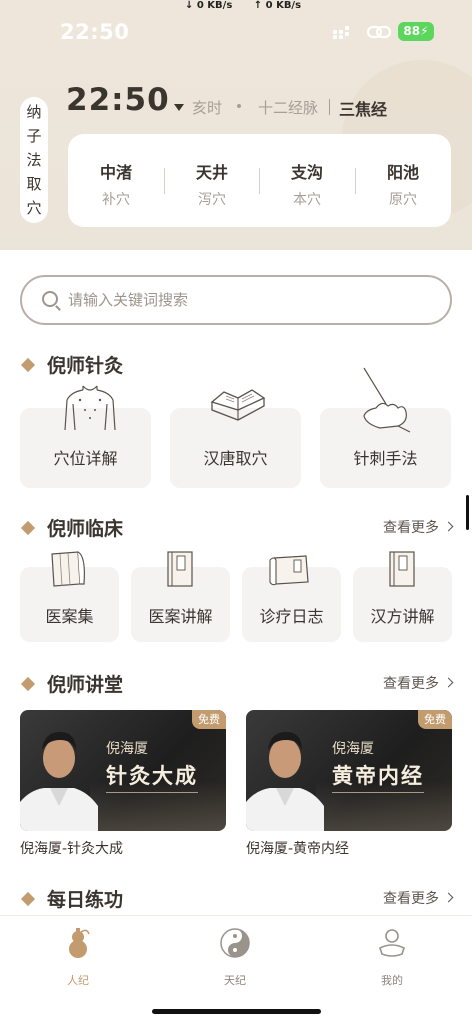  What do you see at coordinates (289, 570) in the screenshot?
I see `scroll-open-icon` at bounding box center [289, 570].